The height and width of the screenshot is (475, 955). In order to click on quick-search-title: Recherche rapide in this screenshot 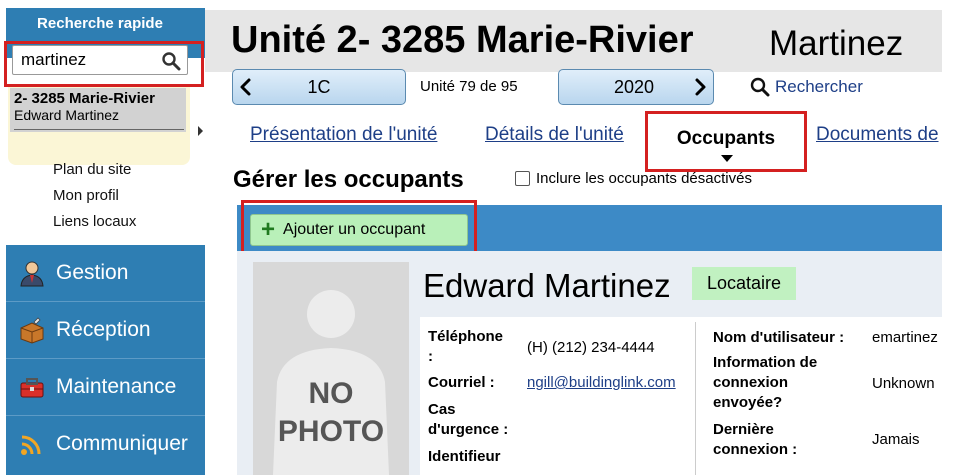, I will do `click(100, 23)`.